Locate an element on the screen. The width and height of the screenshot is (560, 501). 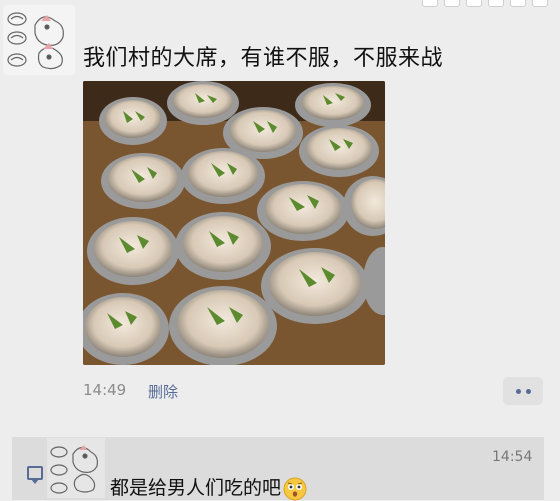
more-dots-icon is located at coordinates (518, 391).